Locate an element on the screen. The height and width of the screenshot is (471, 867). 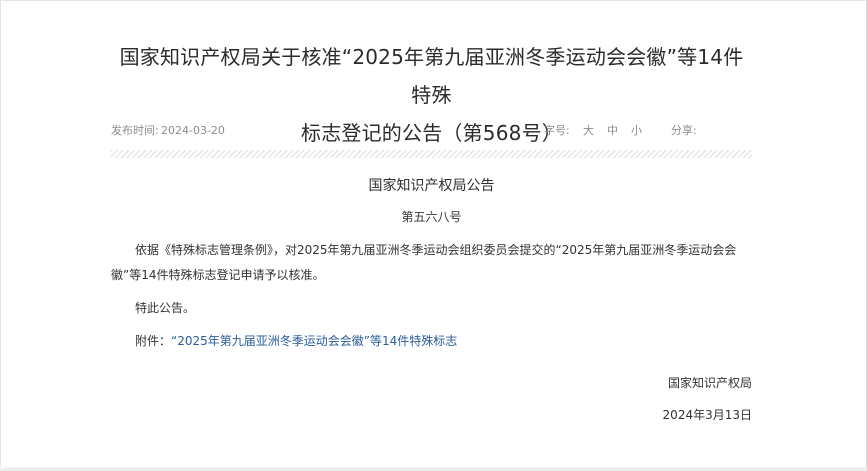
font-size-small-button: 小 is located at coordinates (636, 131).